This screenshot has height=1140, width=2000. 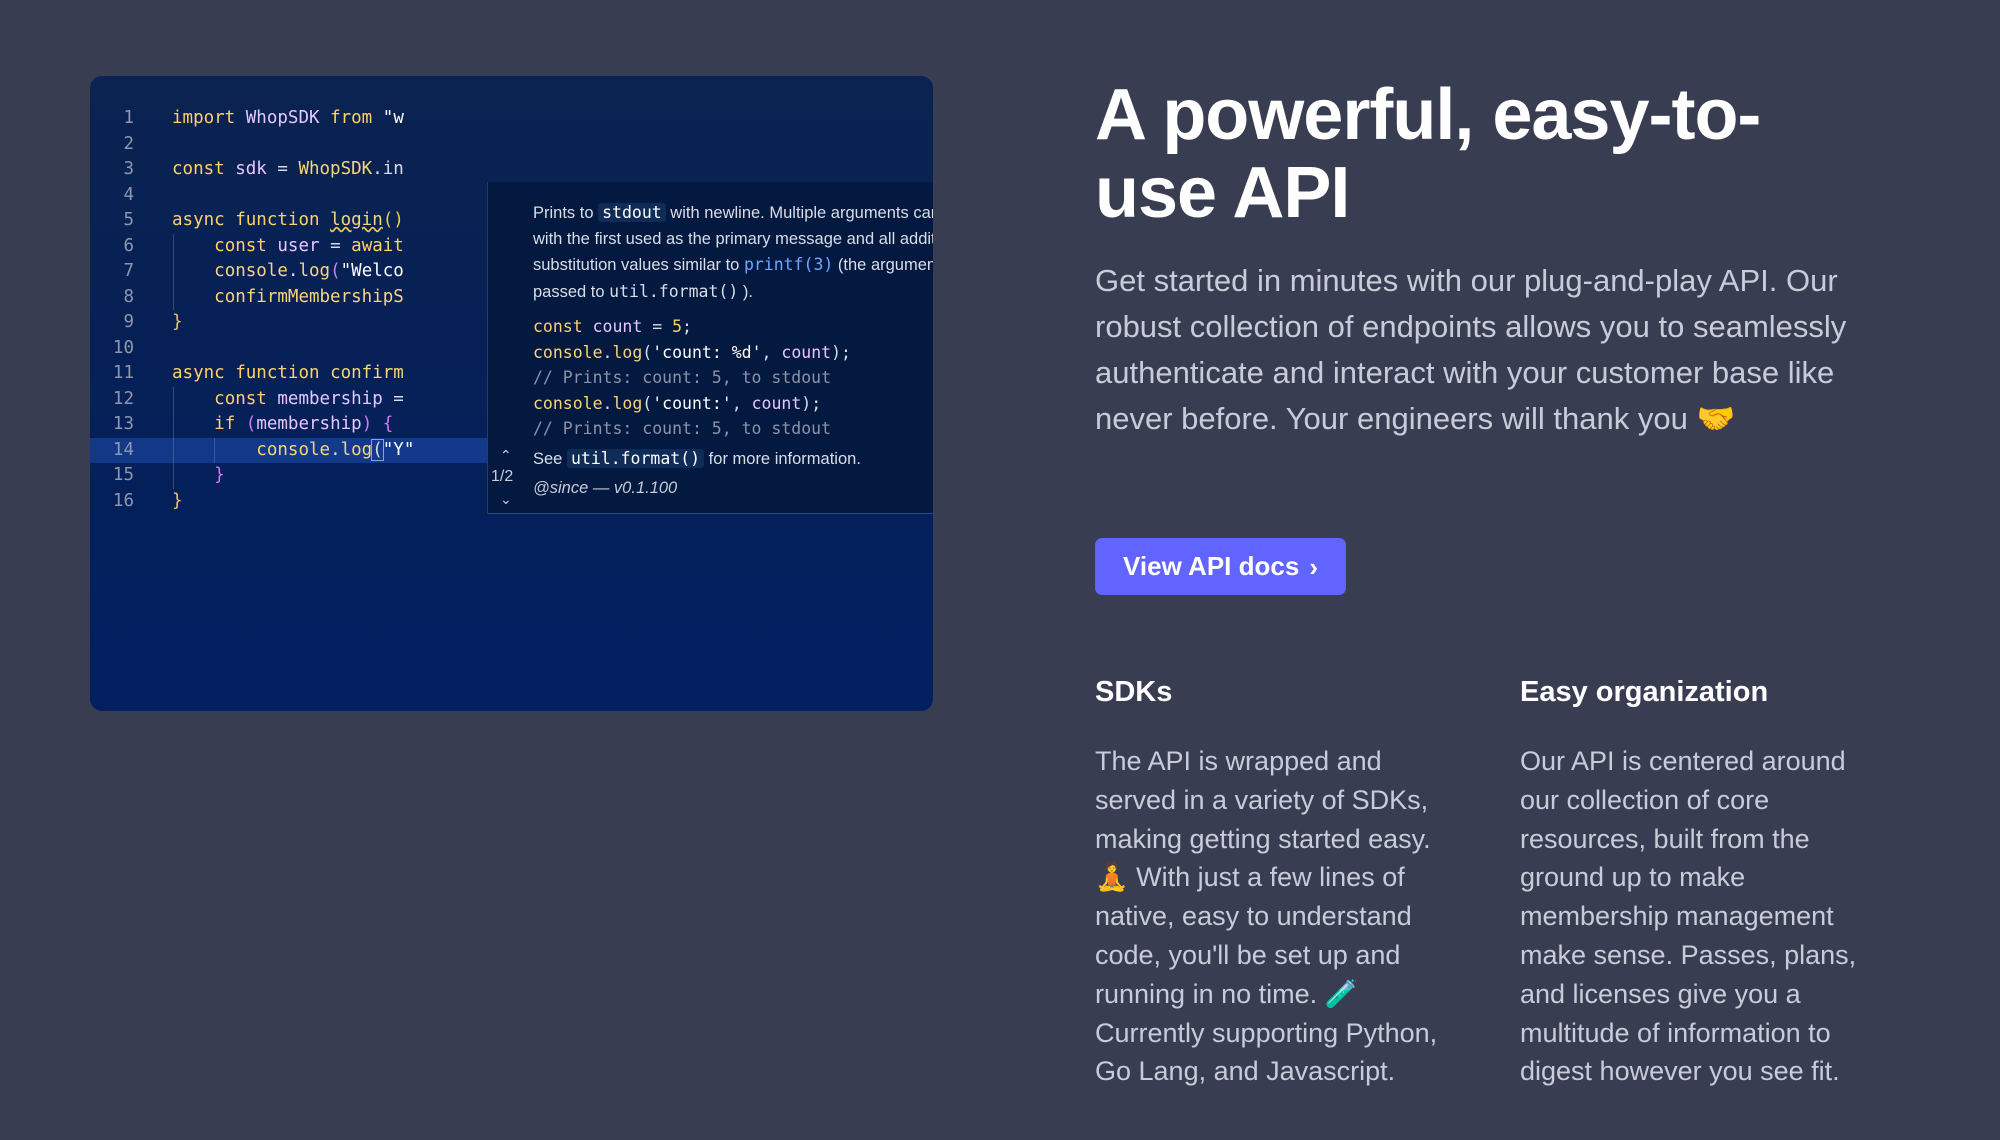 I want to click on hover-doc-line: passed to util.format() )., so click(x=643, y=291).